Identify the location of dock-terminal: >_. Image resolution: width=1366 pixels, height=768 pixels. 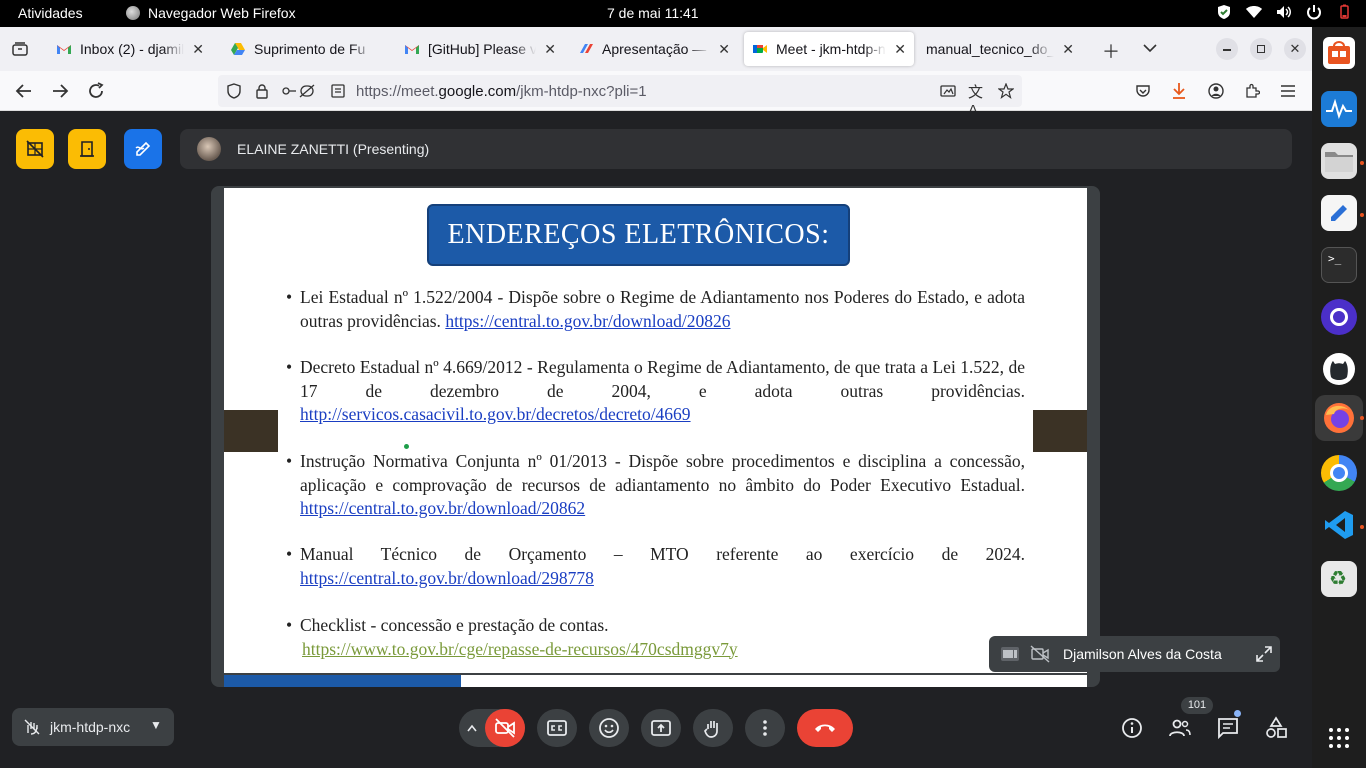
(1339, 265).